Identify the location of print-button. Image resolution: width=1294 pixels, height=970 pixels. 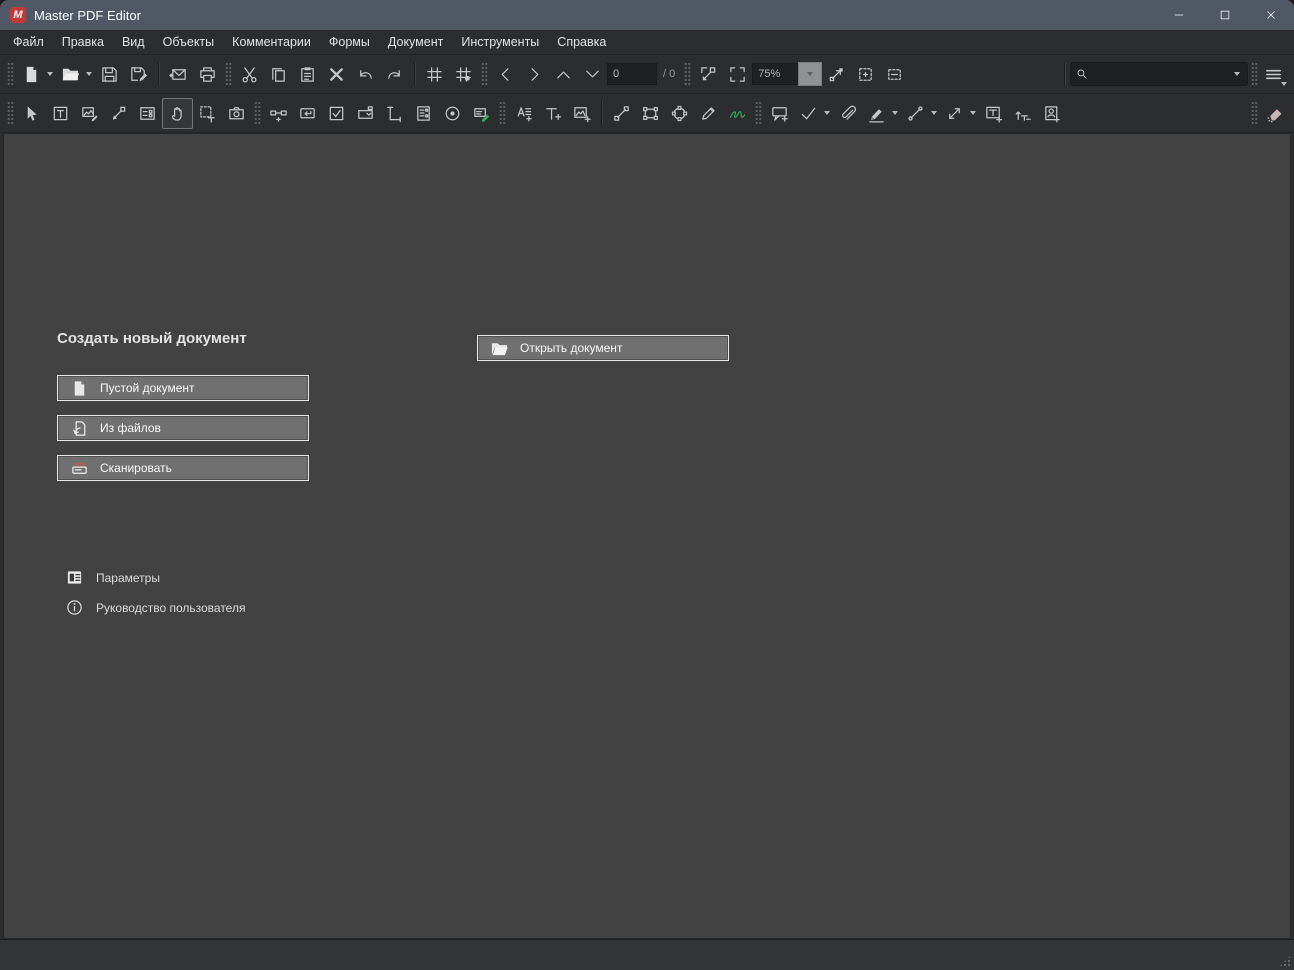
(207, 74).